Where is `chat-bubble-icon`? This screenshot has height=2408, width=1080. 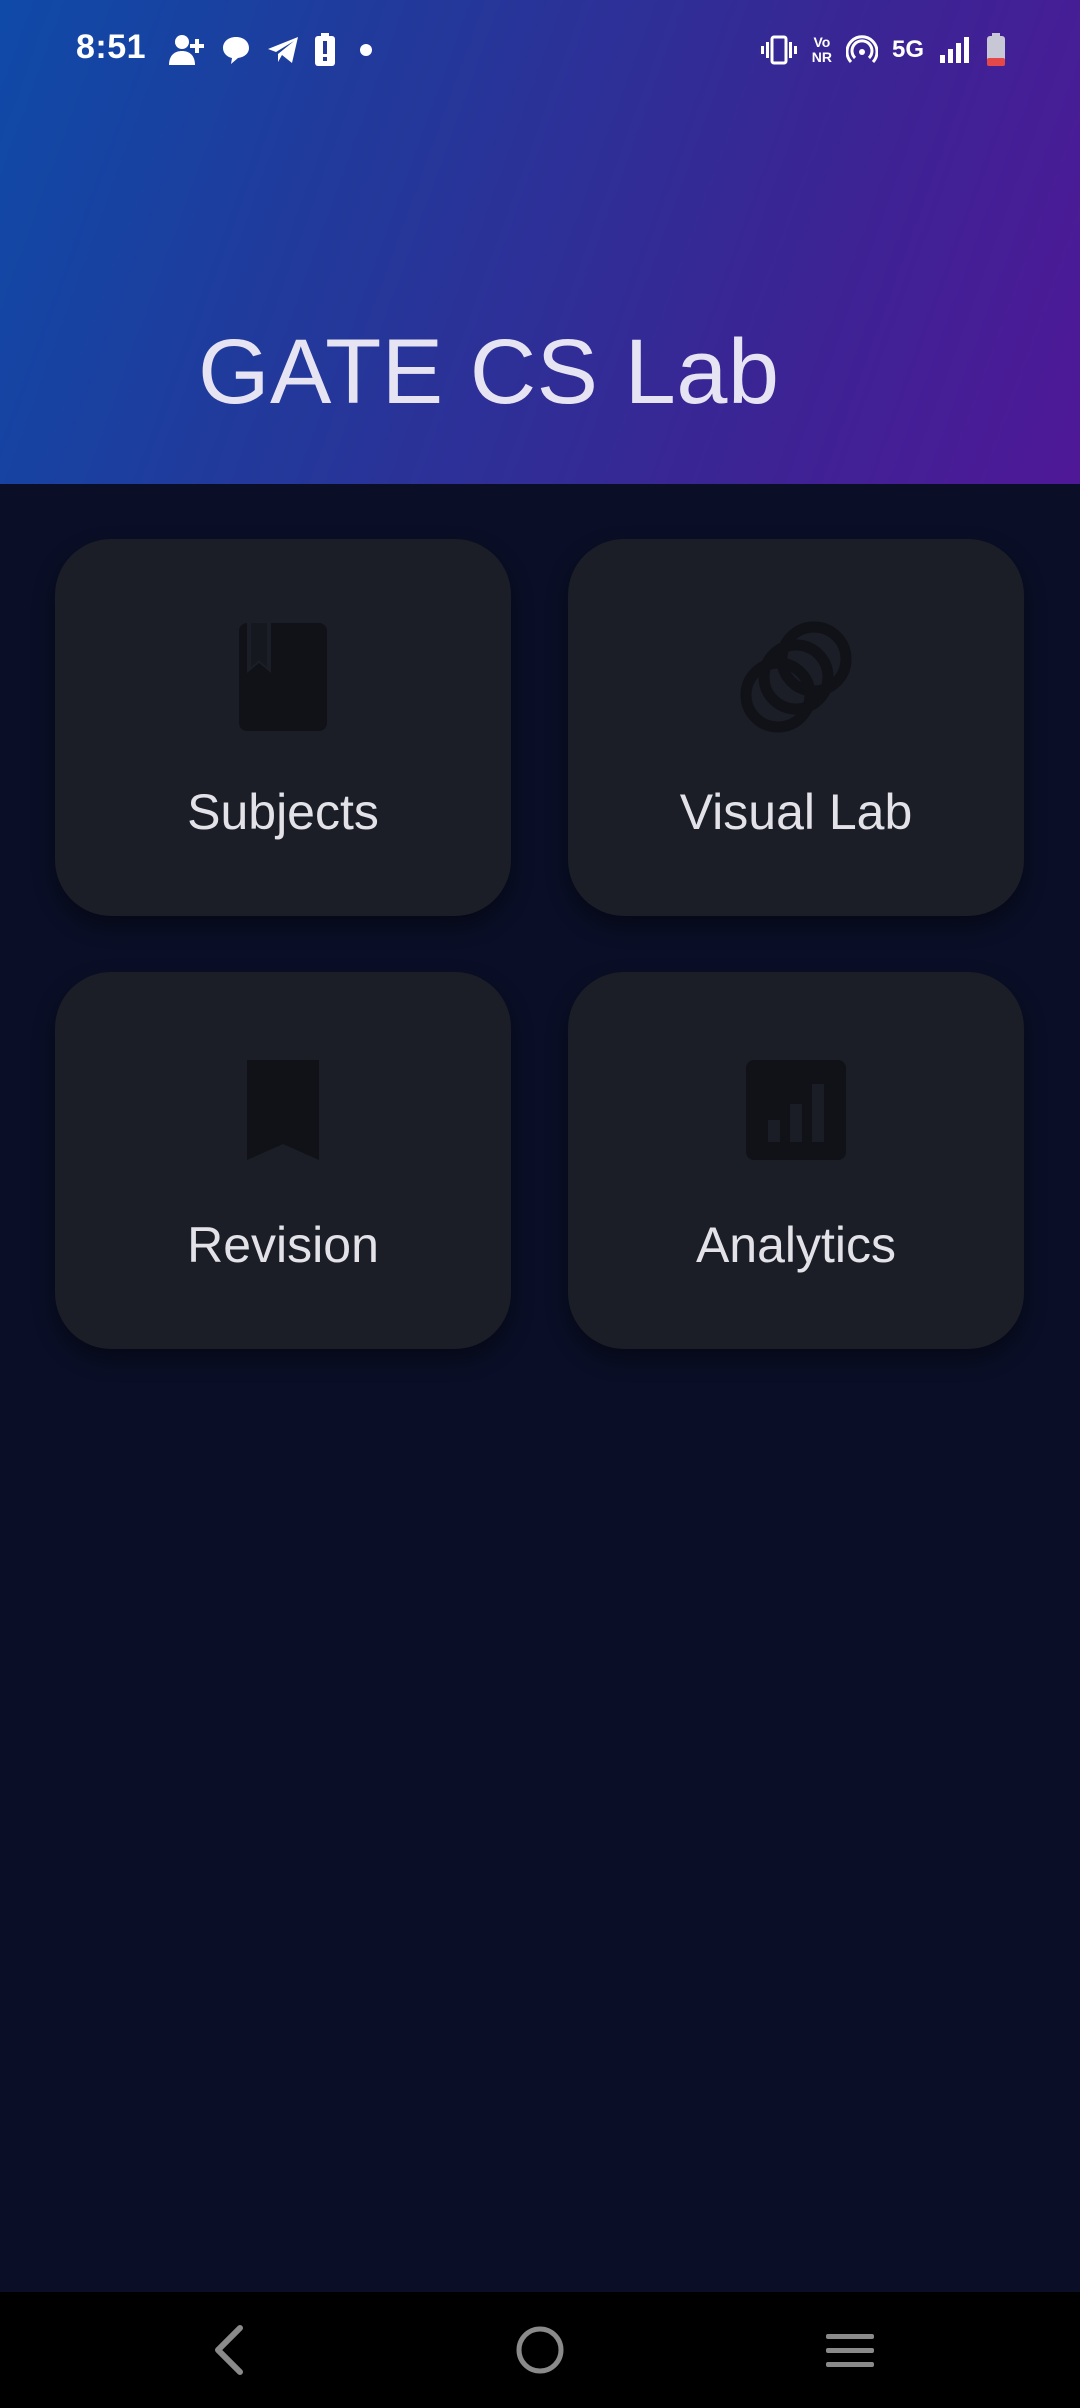 chat-bubble-icon is located at coordinates (236, 50).